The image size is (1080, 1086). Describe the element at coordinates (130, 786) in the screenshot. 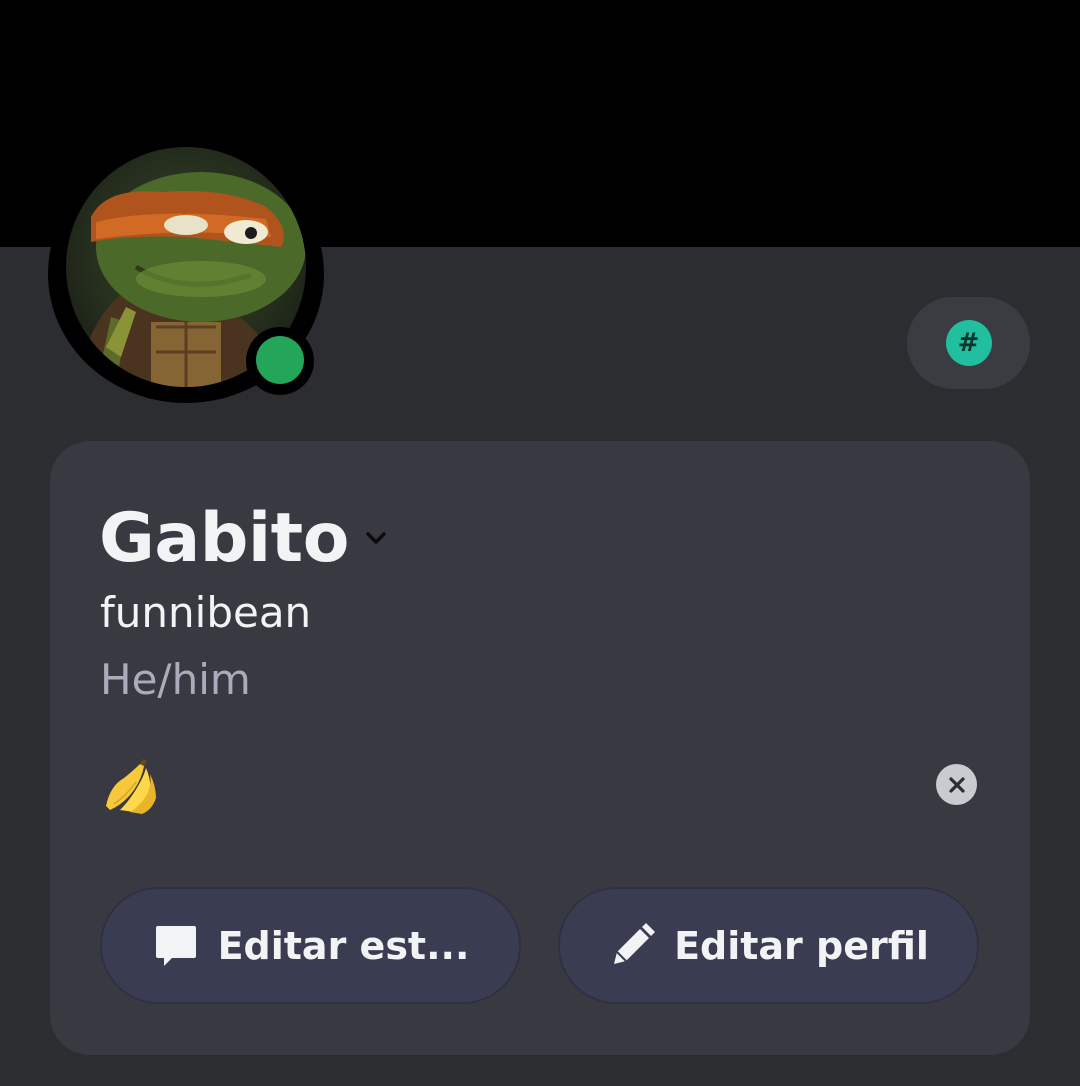

I see `banana-emoji-icon` at that location.